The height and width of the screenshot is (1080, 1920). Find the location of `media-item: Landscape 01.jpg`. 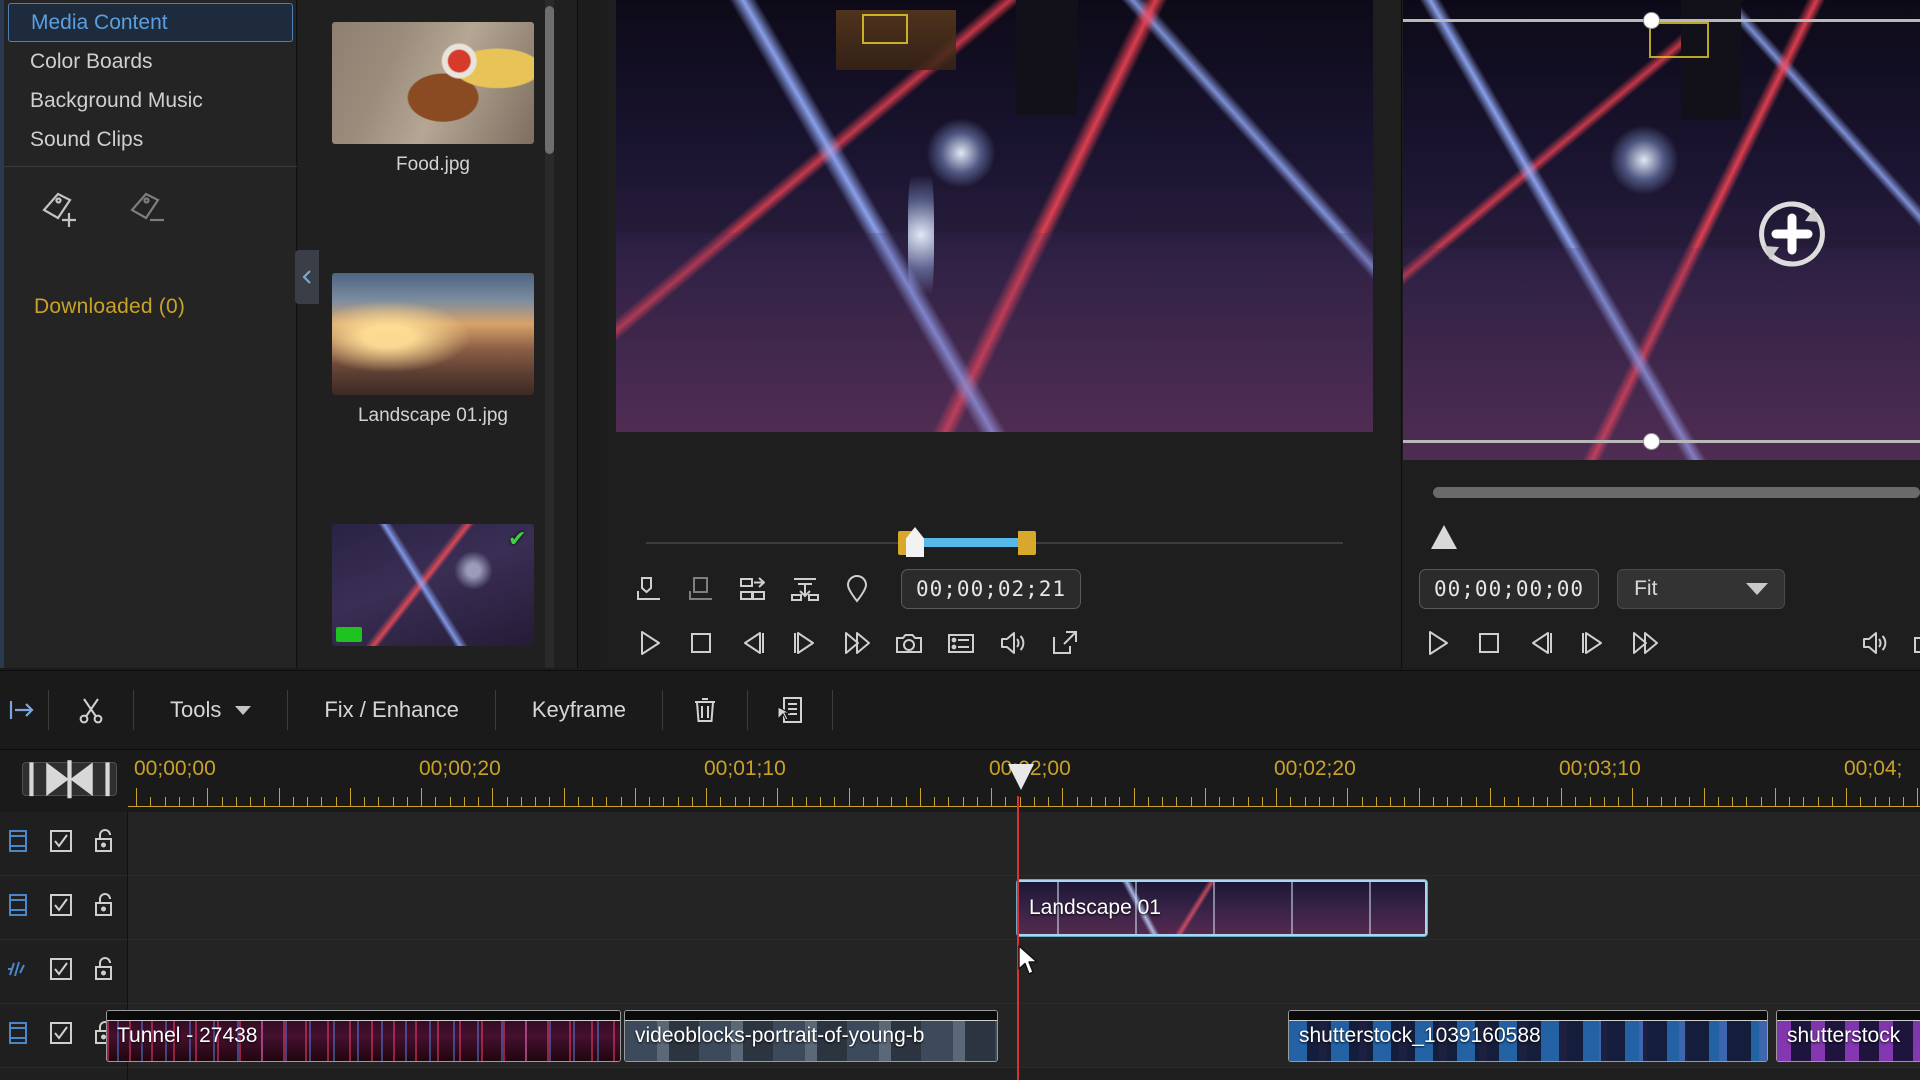

media-item: Landscape 01.jpg is located at coordinates (433, 350).